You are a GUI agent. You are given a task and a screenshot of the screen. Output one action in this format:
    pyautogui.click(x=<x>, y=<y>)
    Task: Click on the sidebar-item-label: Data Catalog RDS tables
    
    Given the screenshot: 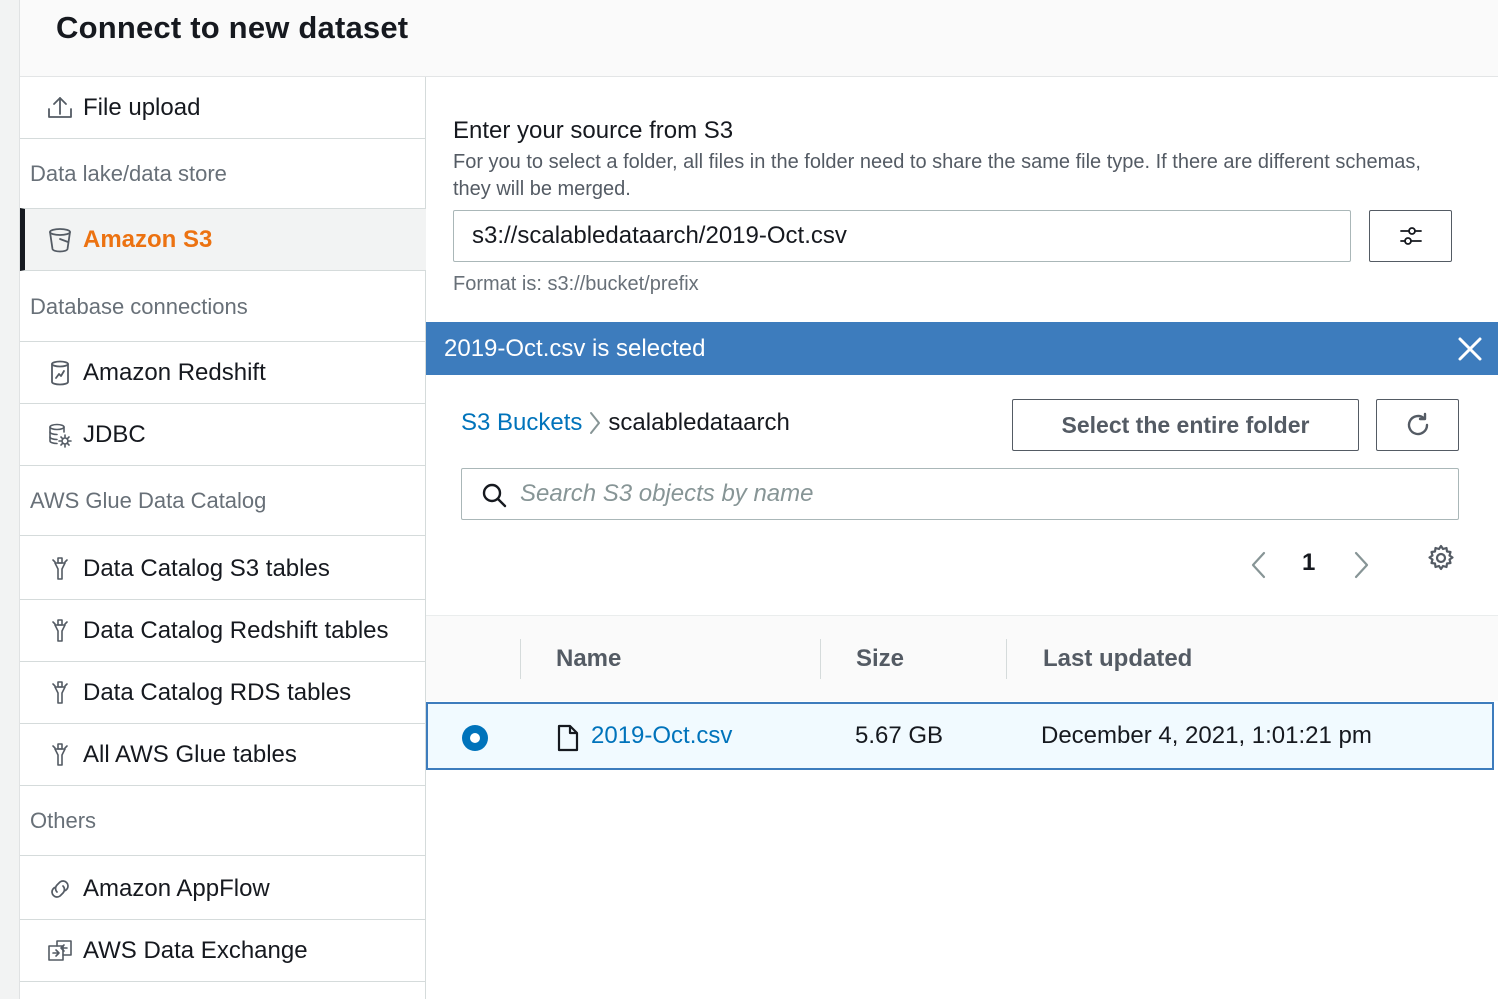 What is the action you would take?
    pyautogui.click(x=217, y=692)
    